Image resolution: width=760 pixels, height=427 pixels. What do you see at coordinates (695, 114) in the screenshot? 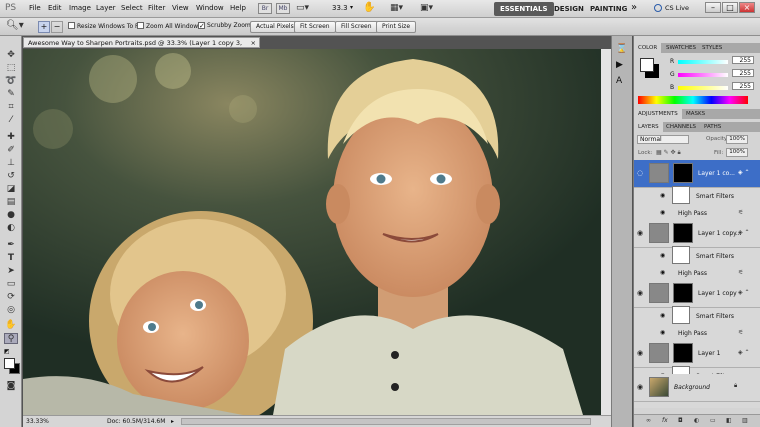
I see `tab-masks: MASKS` at bounding box center [695, 114].